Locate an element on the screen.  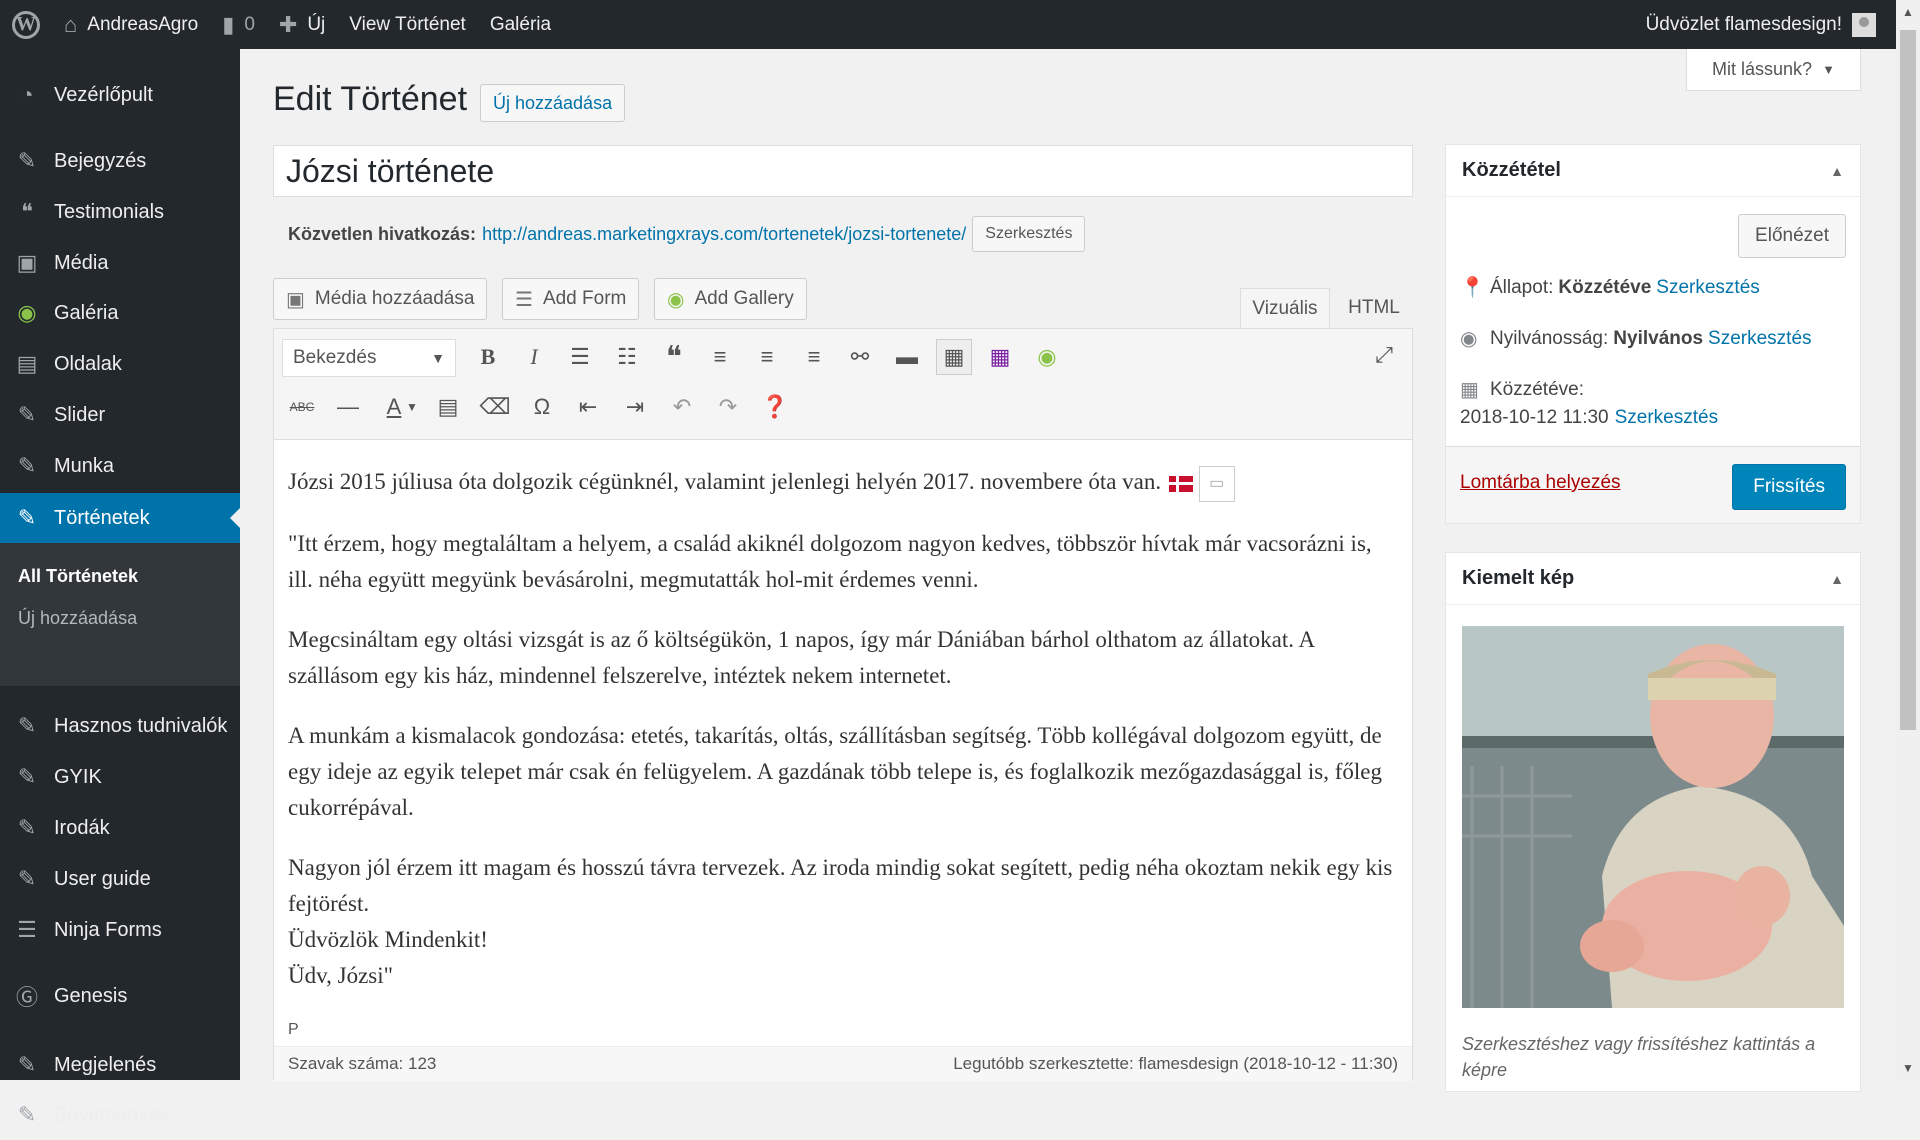
add-new-button: Új hozzáadása is located at coordinates (553, 103).